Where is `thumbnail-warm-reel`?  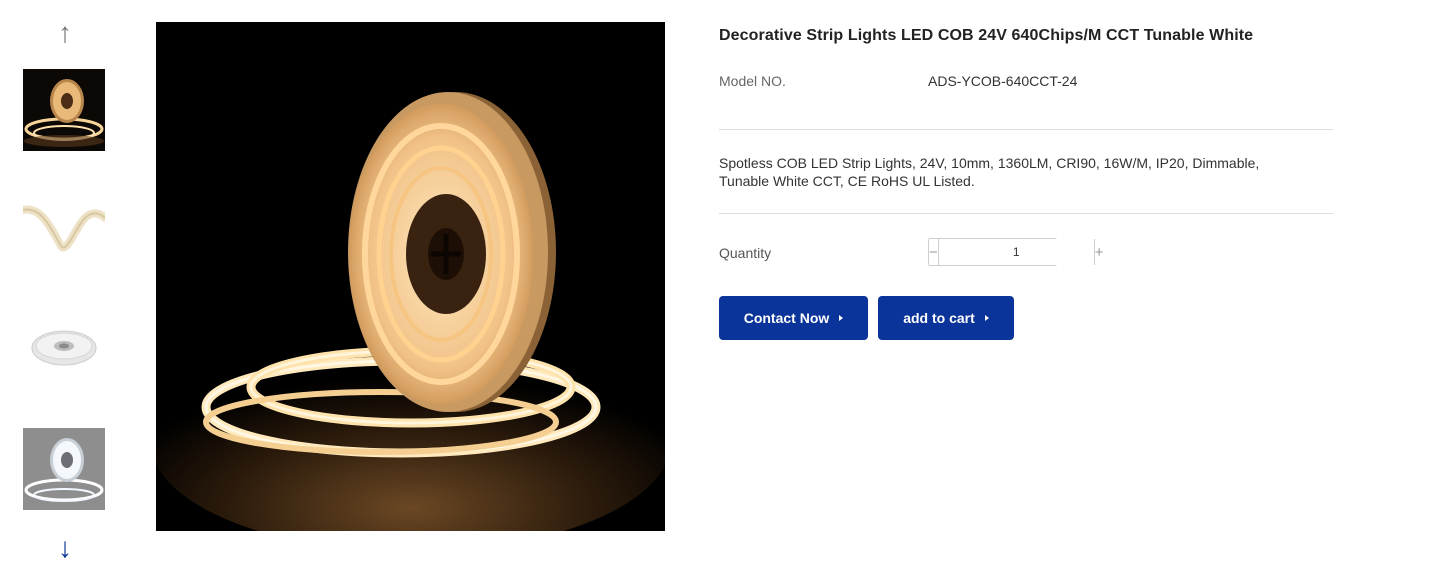
thumbnail-warm-reel is located at coordinates (64, 110).